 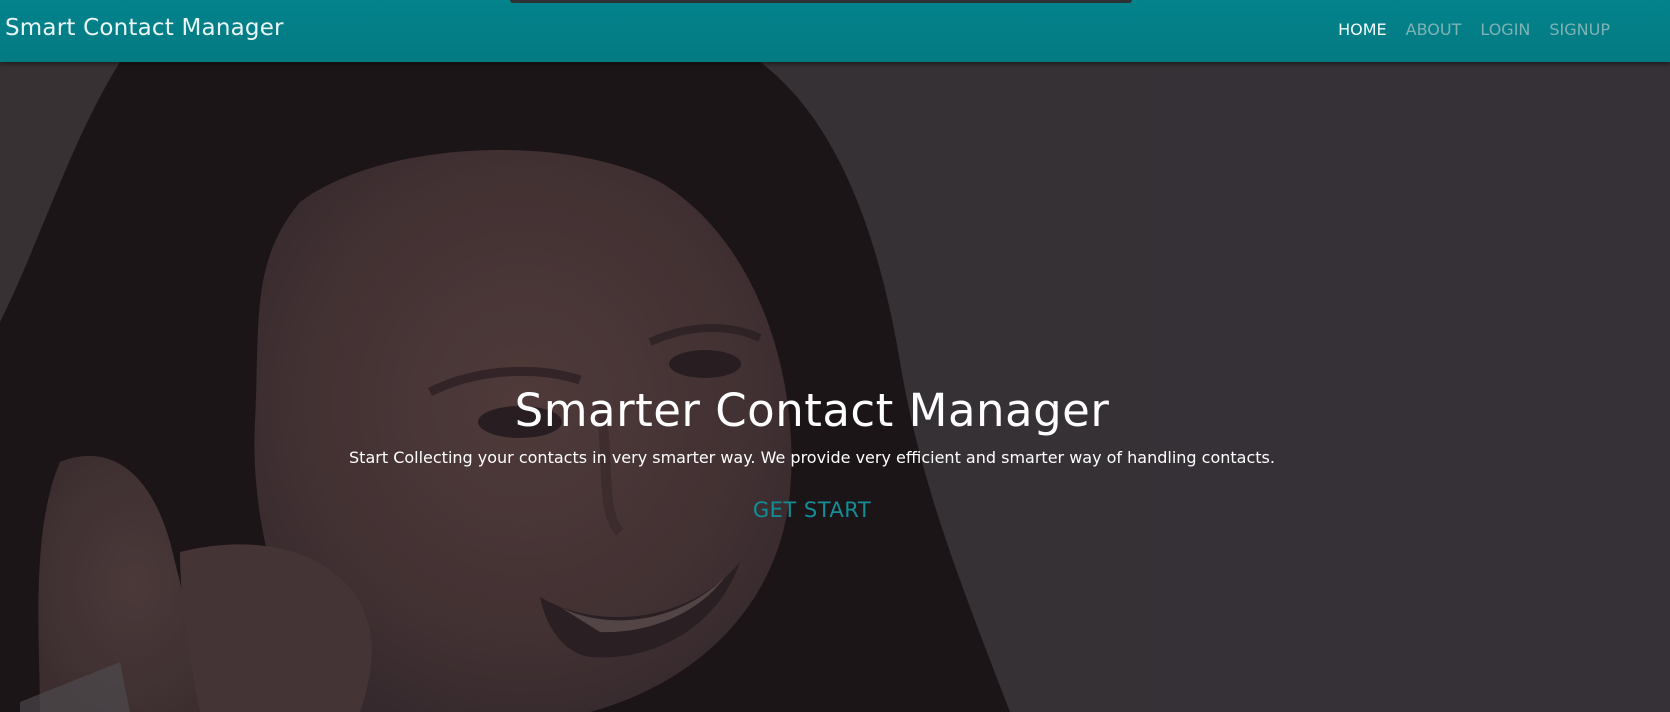 What do you see at coordinates (821, 1) in the screenshot?
I see `browser-top-sliver` at bounding box center [821, 1].